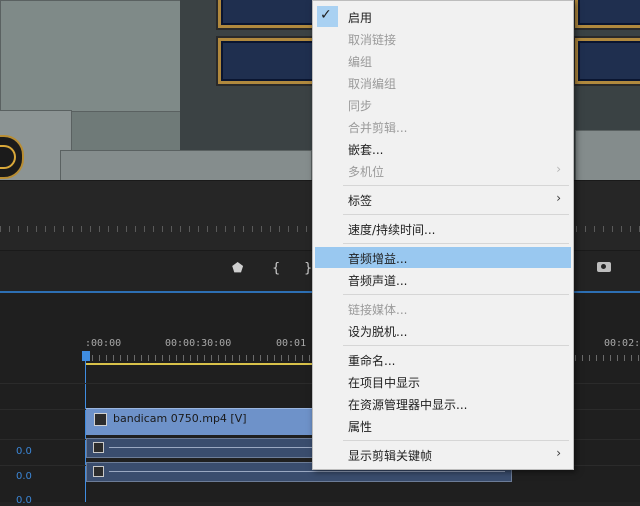  Describe the element at coordinates (372, 84) in the screenshot. I see `menu-label: 取消编组` at that location.